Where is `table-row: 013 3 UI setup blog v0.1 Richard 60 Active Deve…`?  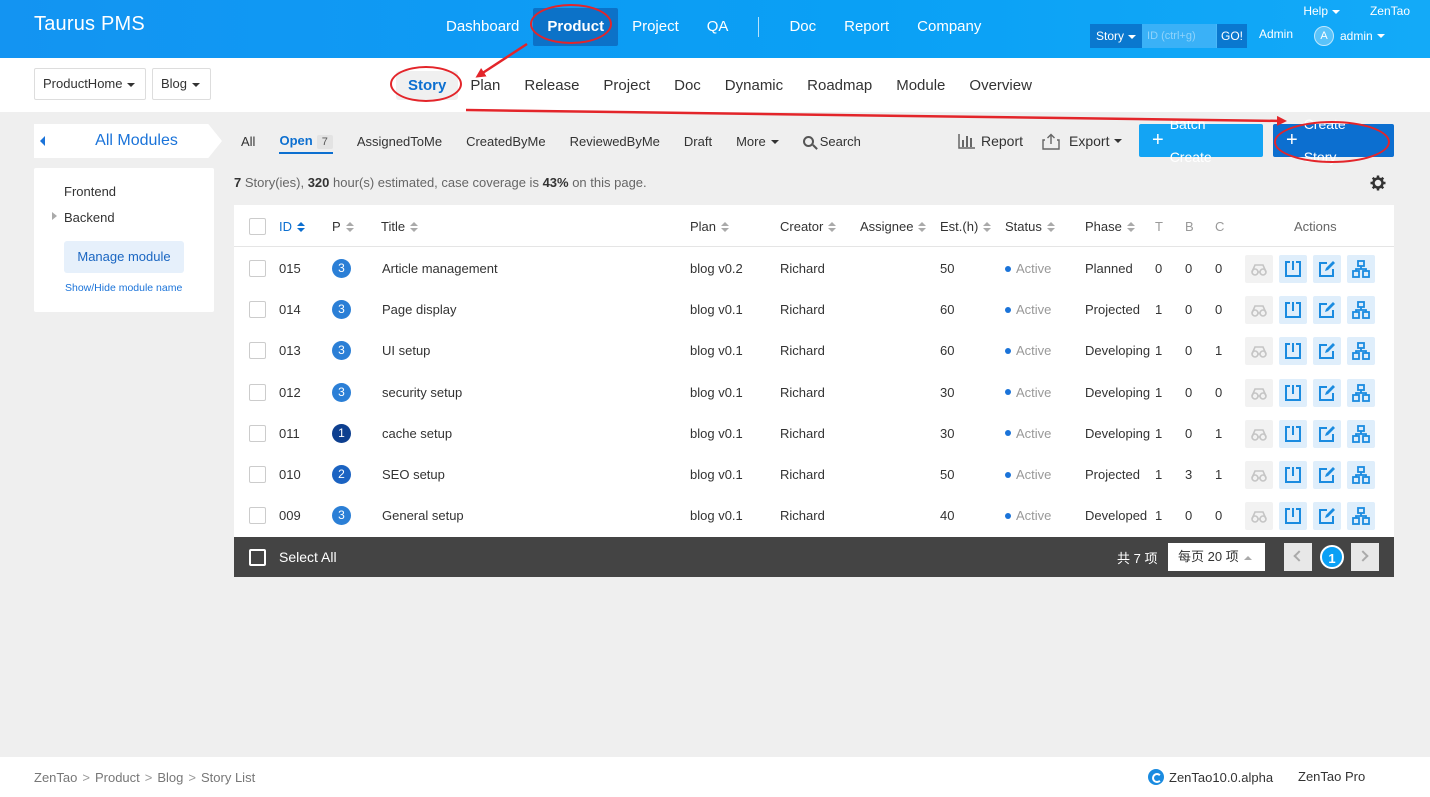
table-row: 013 3 UI setup blog v0.1 Richard 60 Active Deve… is located at coordinates (814, 350).